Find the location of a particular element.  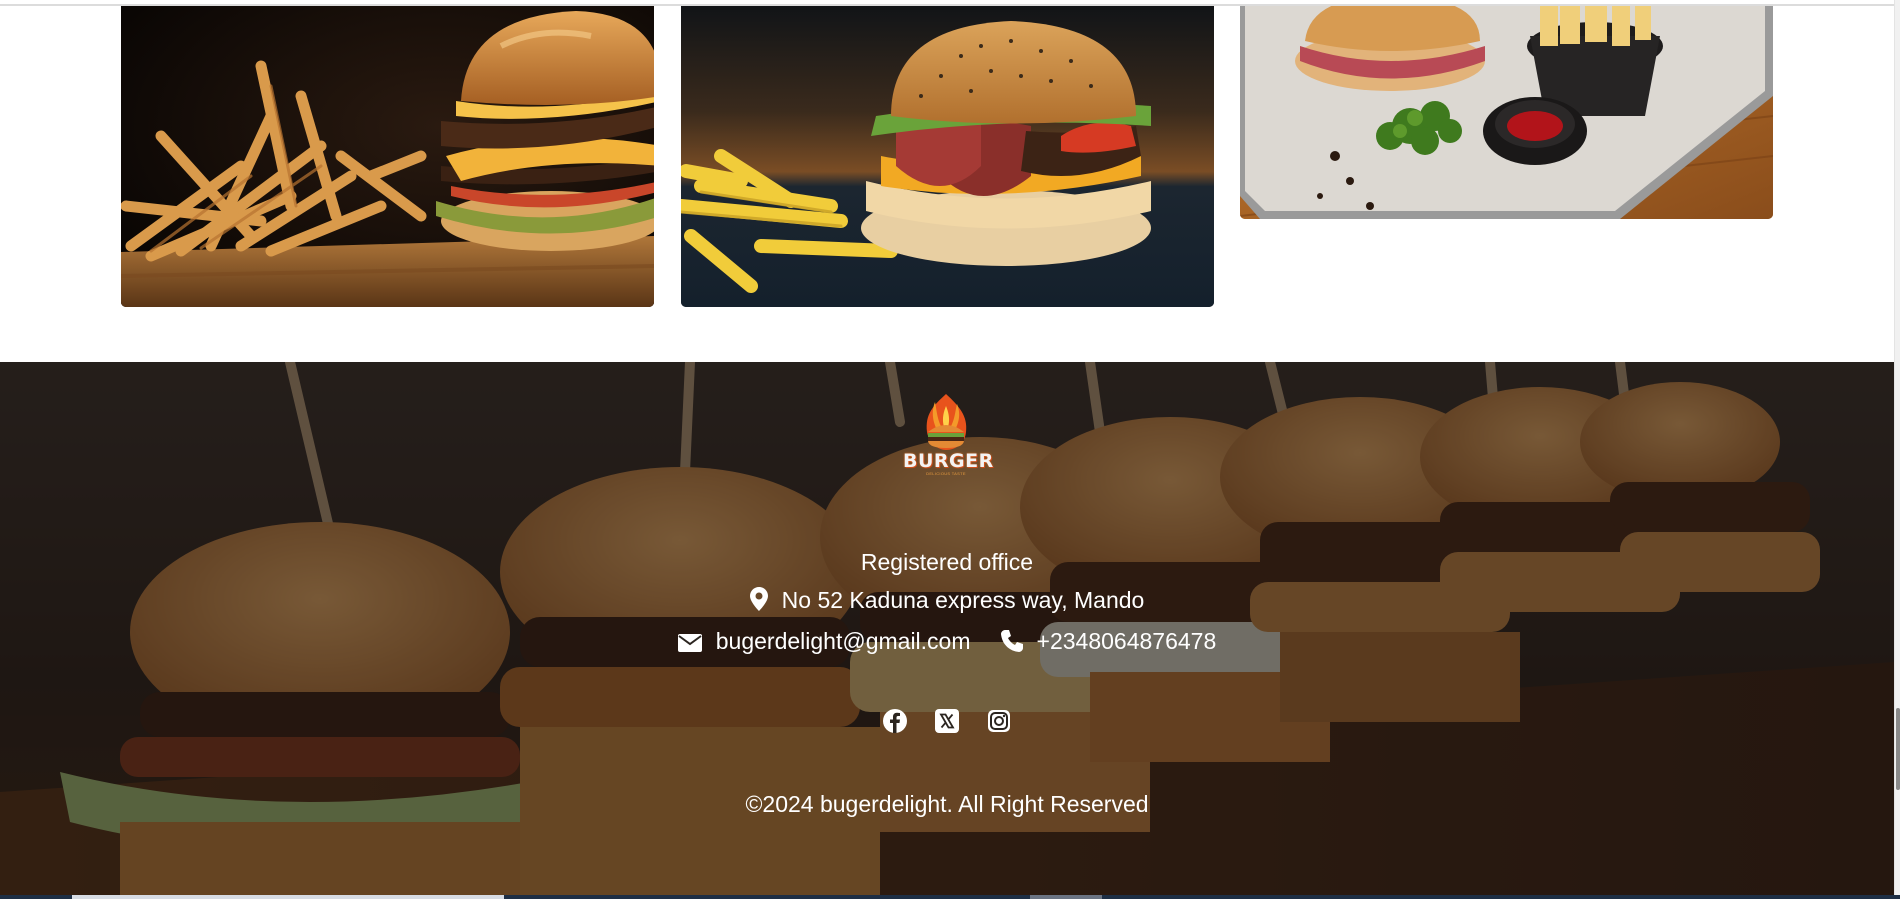

bottom-strip-segment is located at coordinates (288, 897).